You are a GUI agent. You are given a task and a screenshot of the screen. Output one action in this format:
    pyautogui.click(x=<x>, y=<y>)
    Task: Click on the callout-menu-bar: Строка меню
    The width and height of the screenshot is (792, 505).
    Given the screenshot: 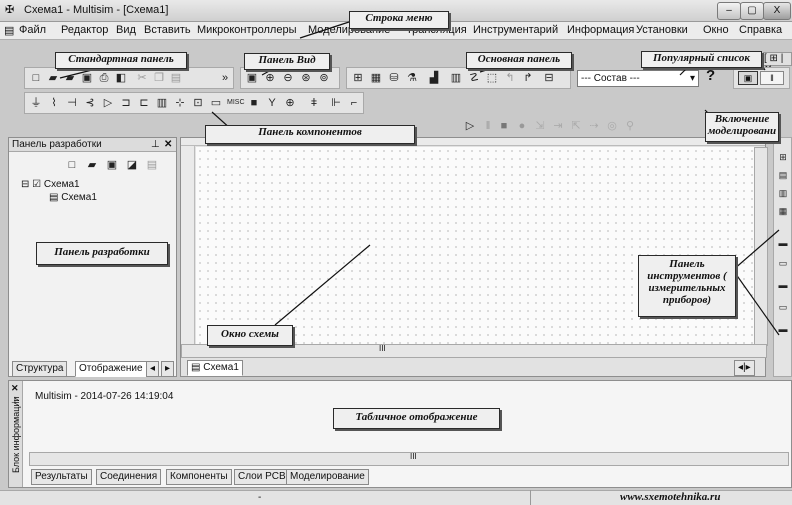 What is the action you would take?
    pyautogui.click(x=399, y=20)
    